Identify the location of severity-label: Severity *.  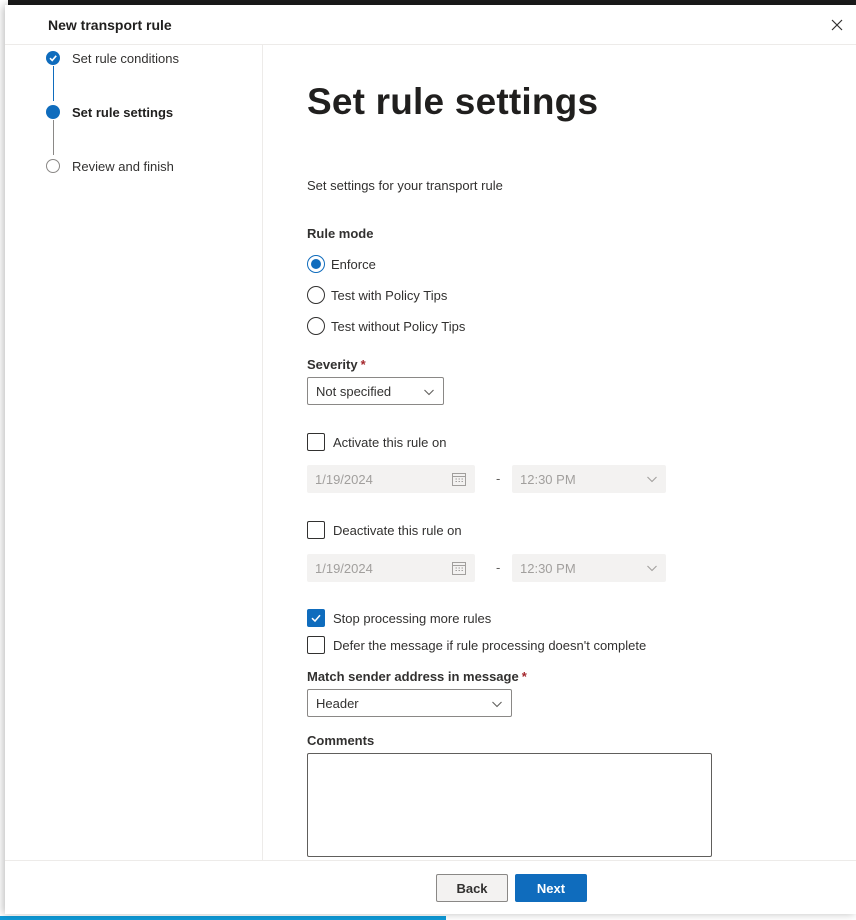
(336, 364).